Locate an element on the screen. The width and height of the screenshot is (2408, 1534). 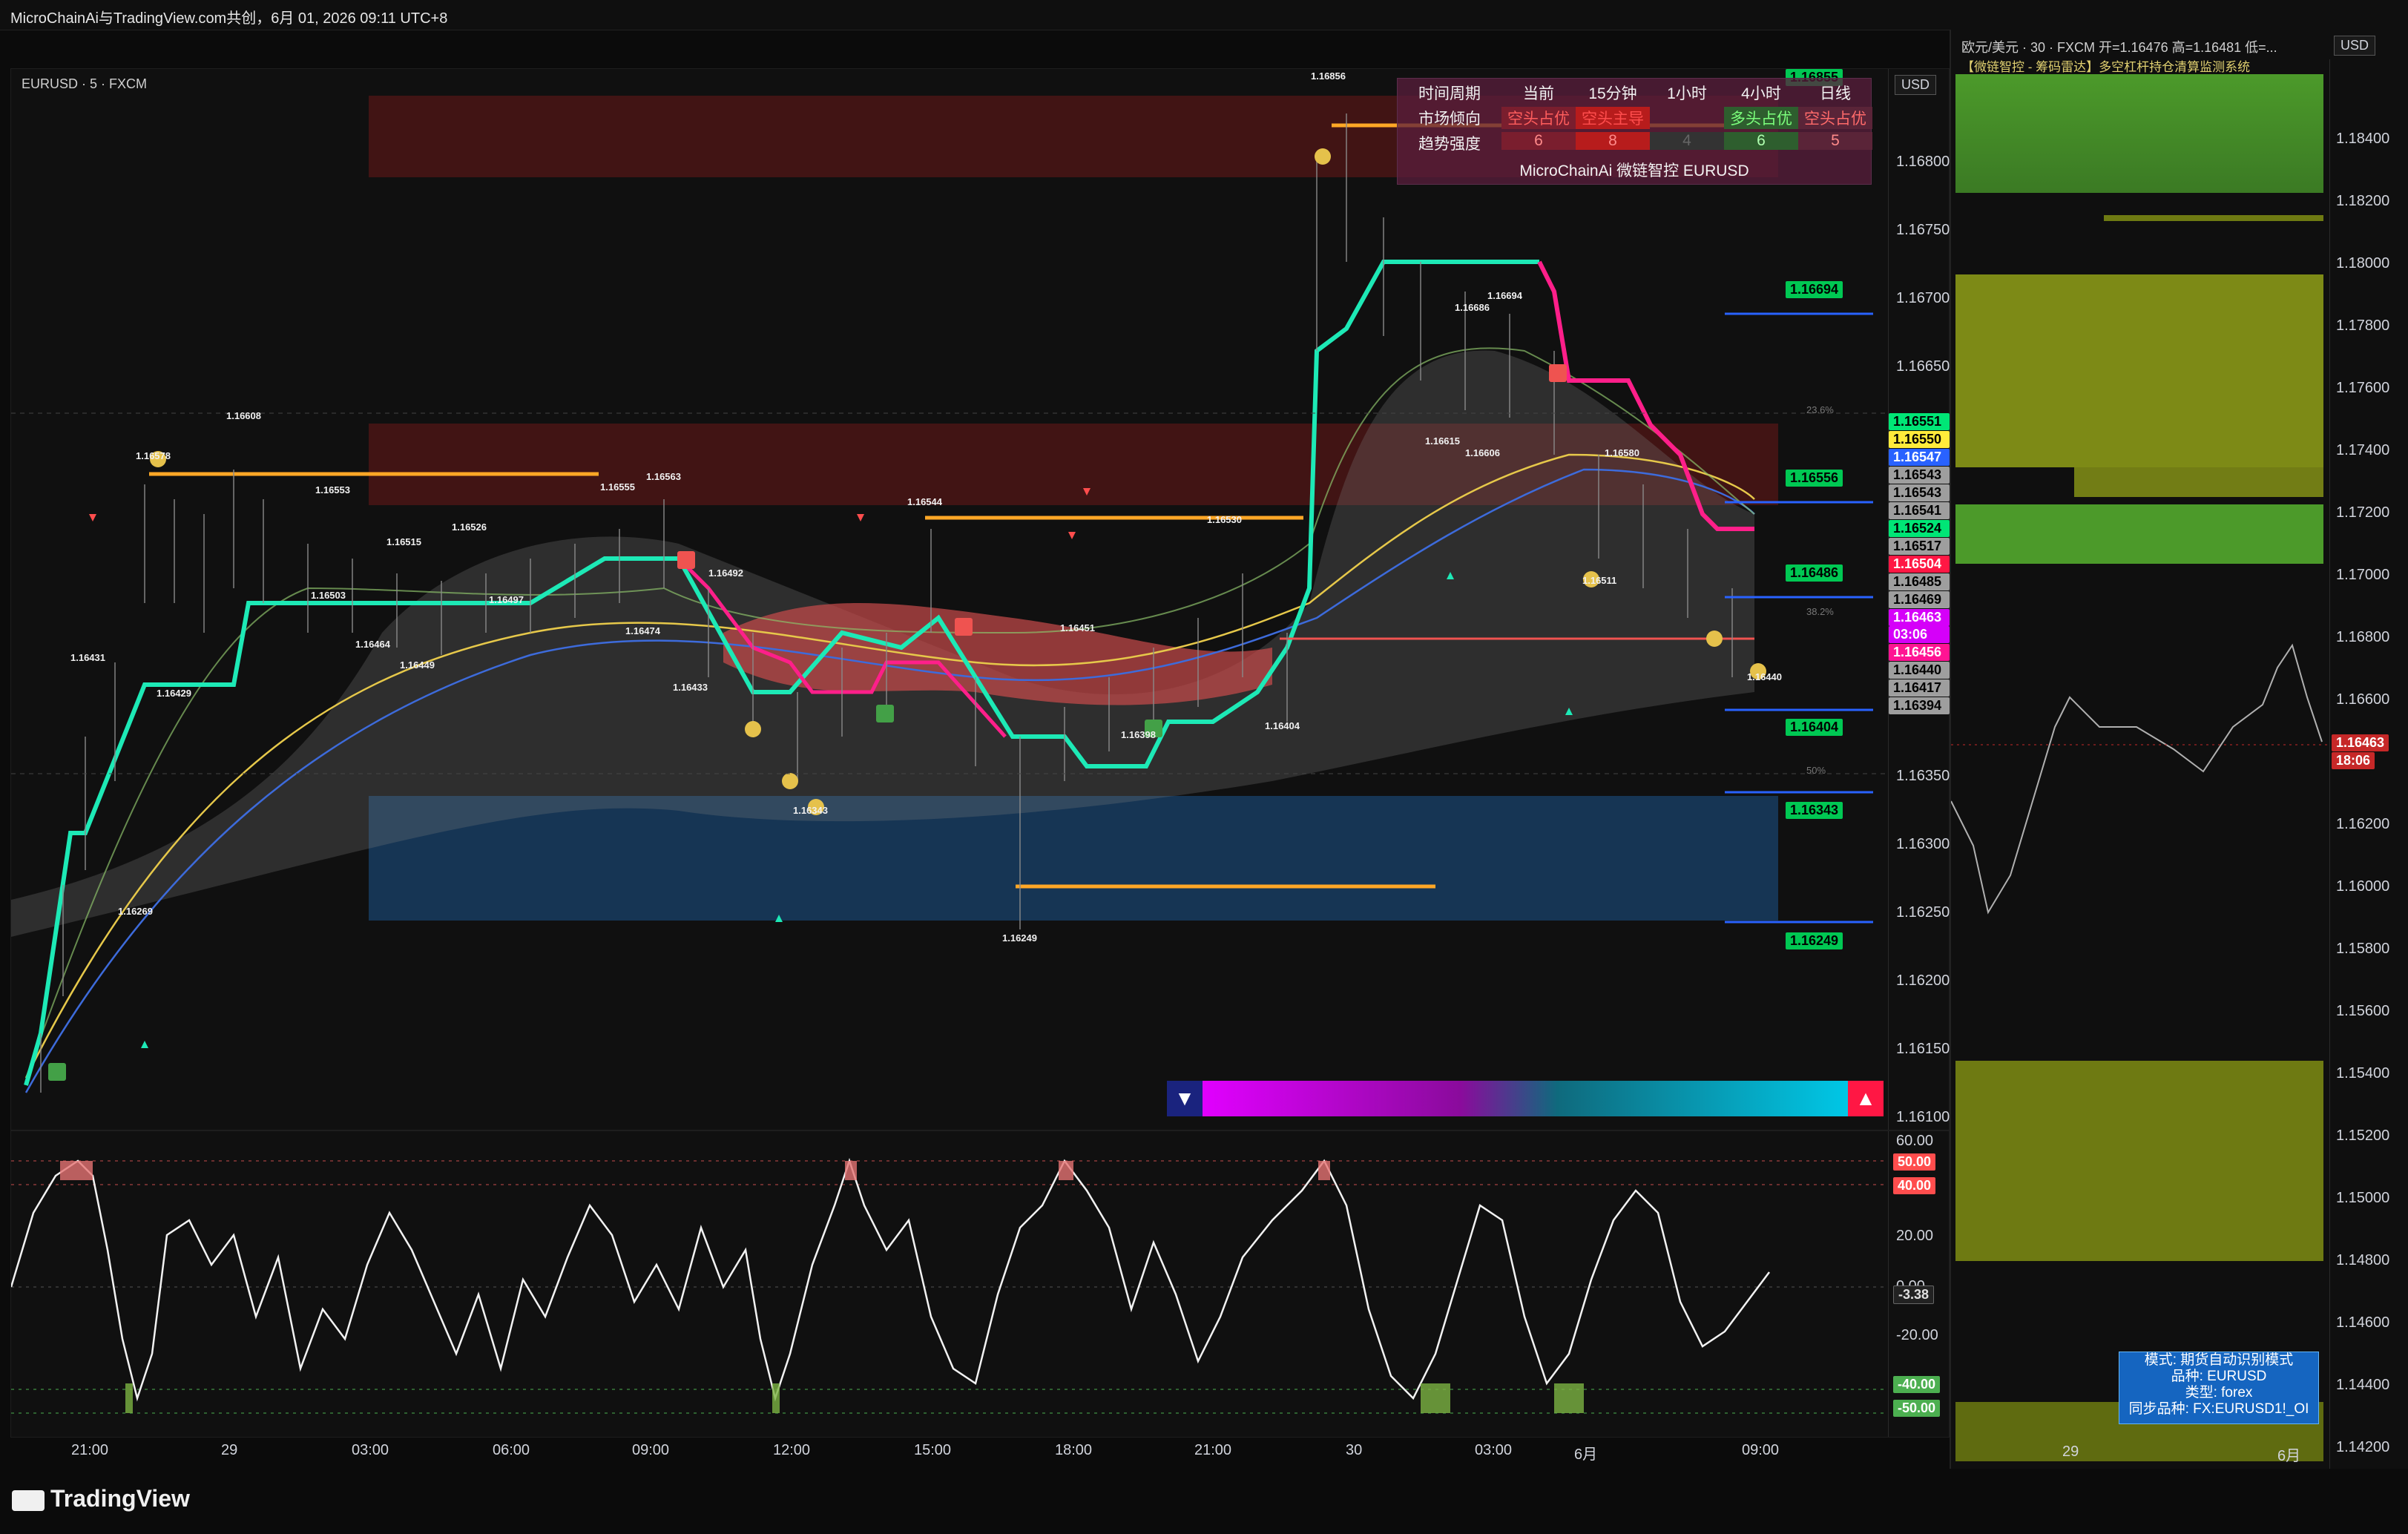
timeframe-label: 时间周期 is located at coordinates (1449, 93).